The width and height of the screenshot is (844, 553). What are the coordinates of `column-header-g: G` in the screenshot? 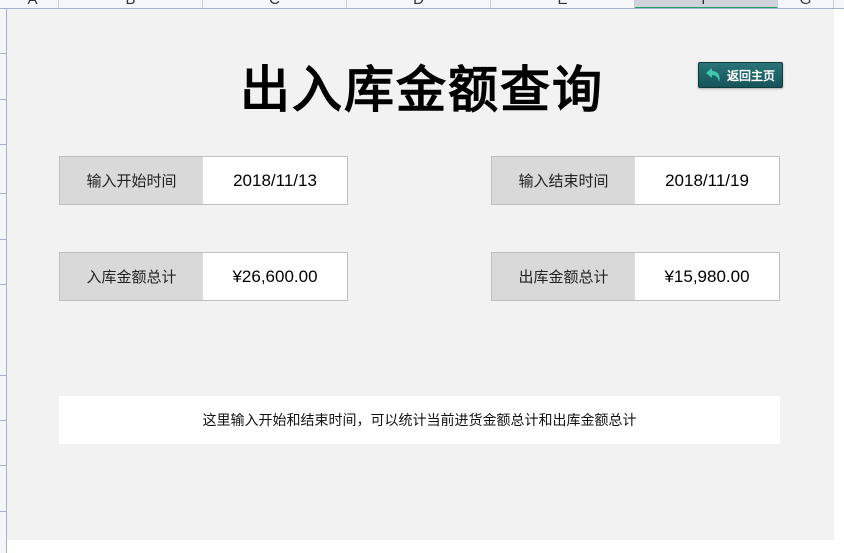 It's located at (806, 4).